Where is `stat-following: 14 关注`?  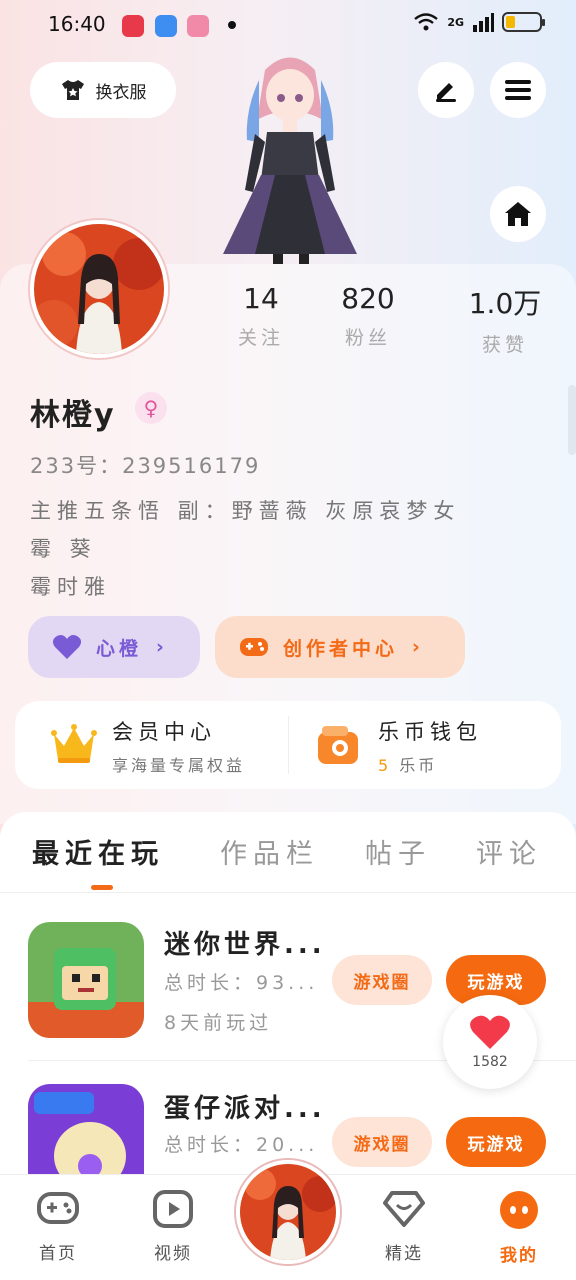
stat-following: 14 关注 is located at coordinates (261, 316).